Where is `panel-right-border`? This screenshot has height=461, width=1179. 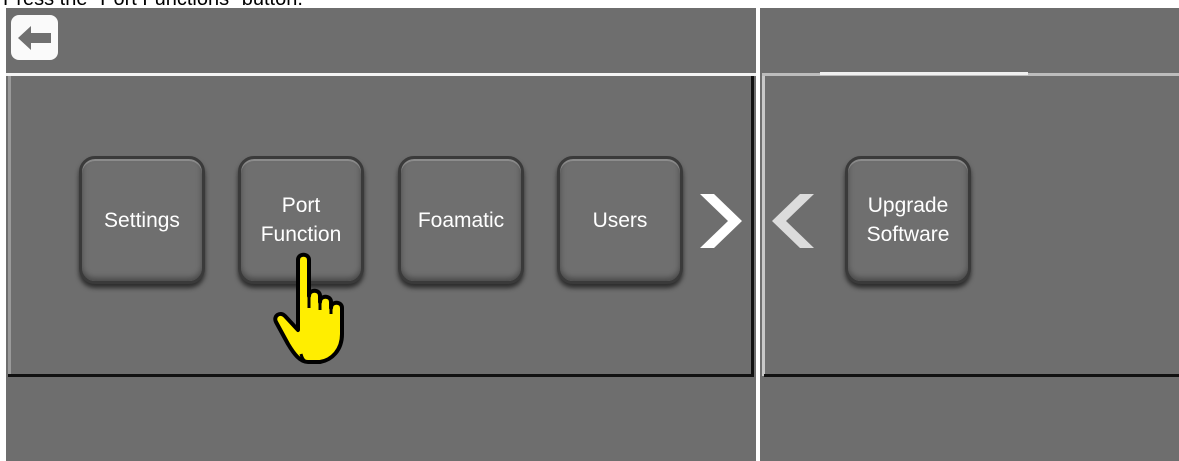
panel-right-border is located at coordinates (752, 226).